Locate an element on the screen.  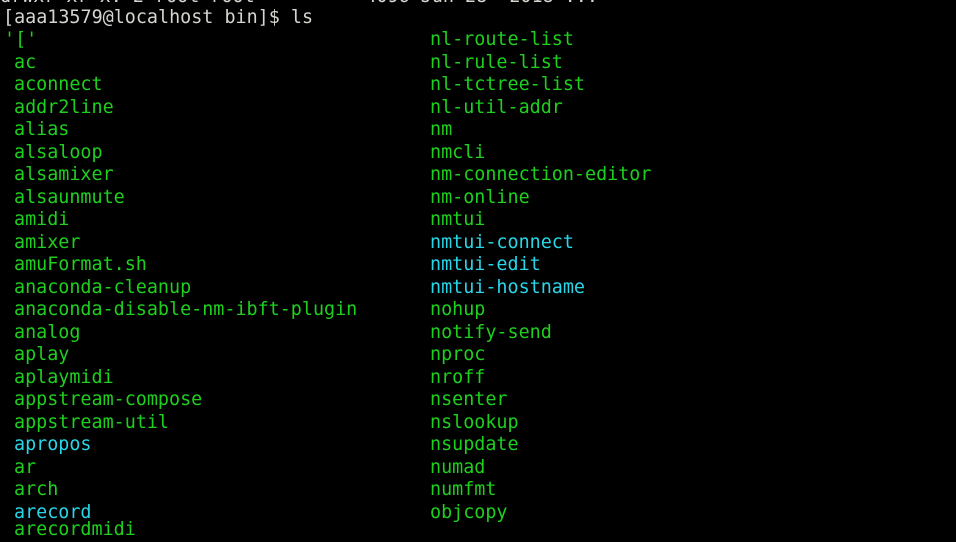
file-entry: alsaloop is located at coordinates (58, 152).